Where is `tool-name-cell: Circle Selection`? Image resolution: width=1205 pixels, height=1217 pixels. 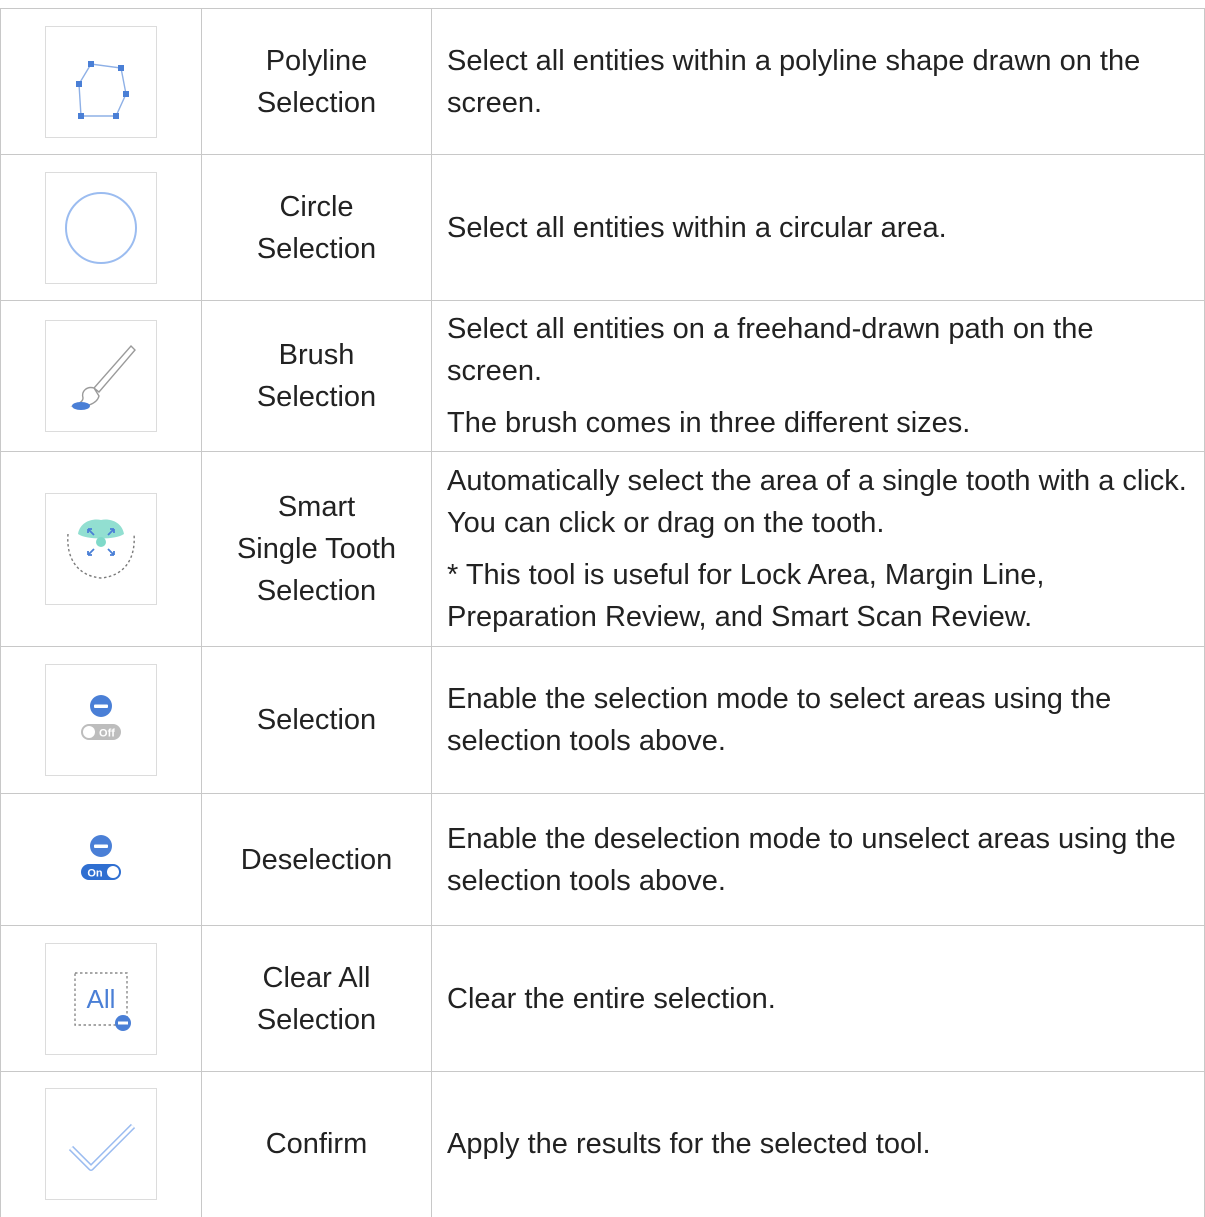
tool-name-cell: Circle Selection is located at coordinates (316, 227).